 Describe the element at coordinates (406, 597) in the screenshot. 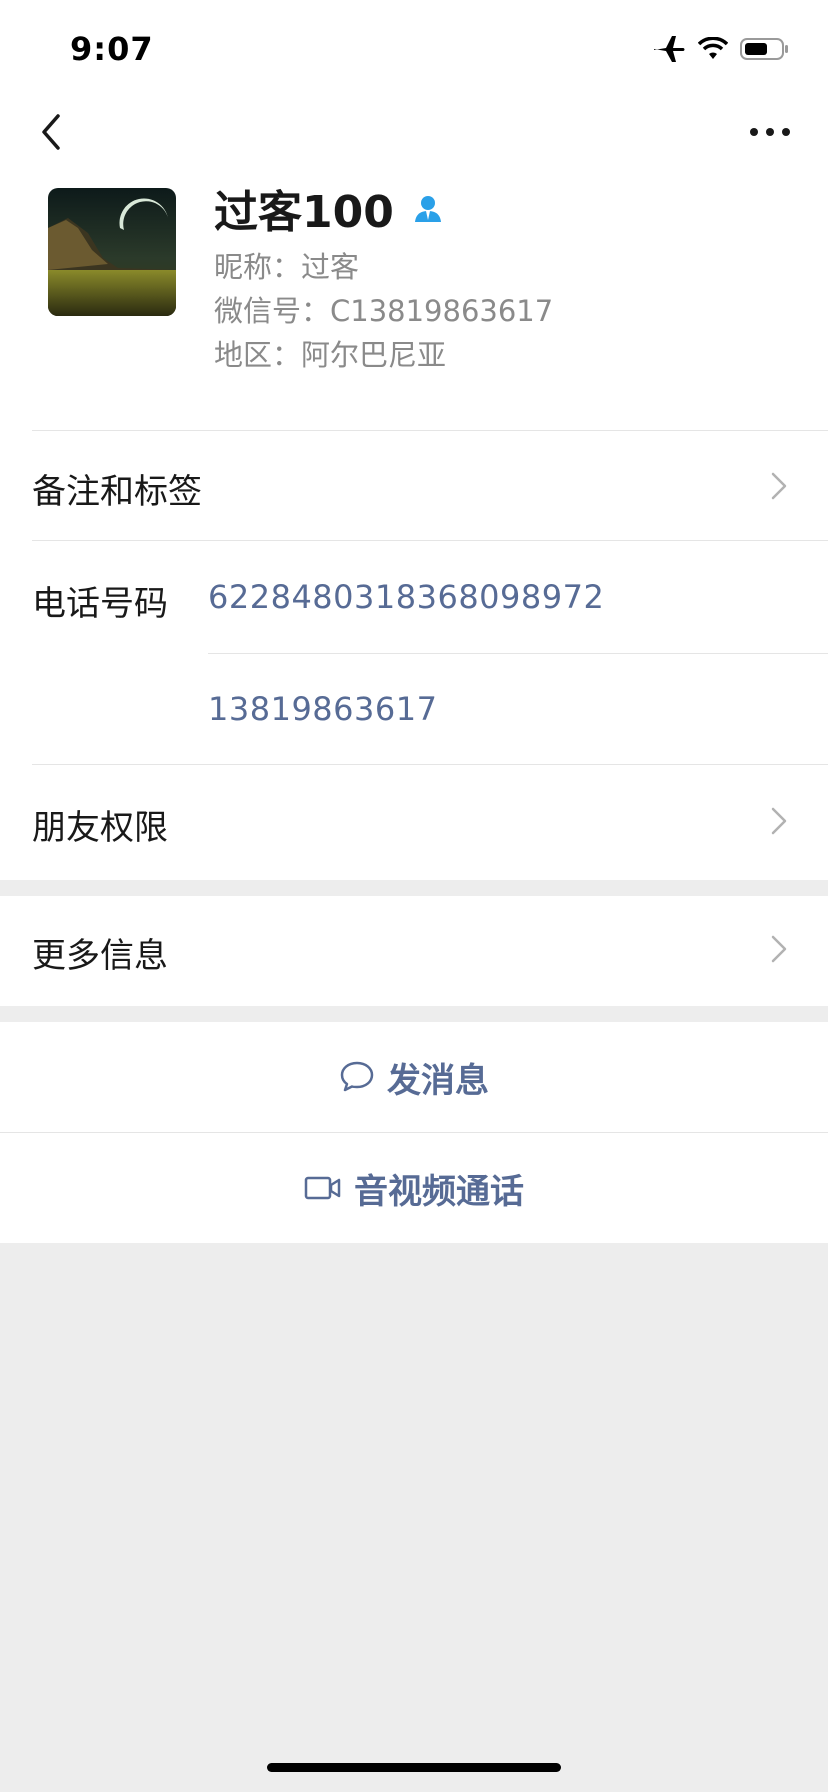

I see `phone-number-1: 6228480318368098972` at that location.